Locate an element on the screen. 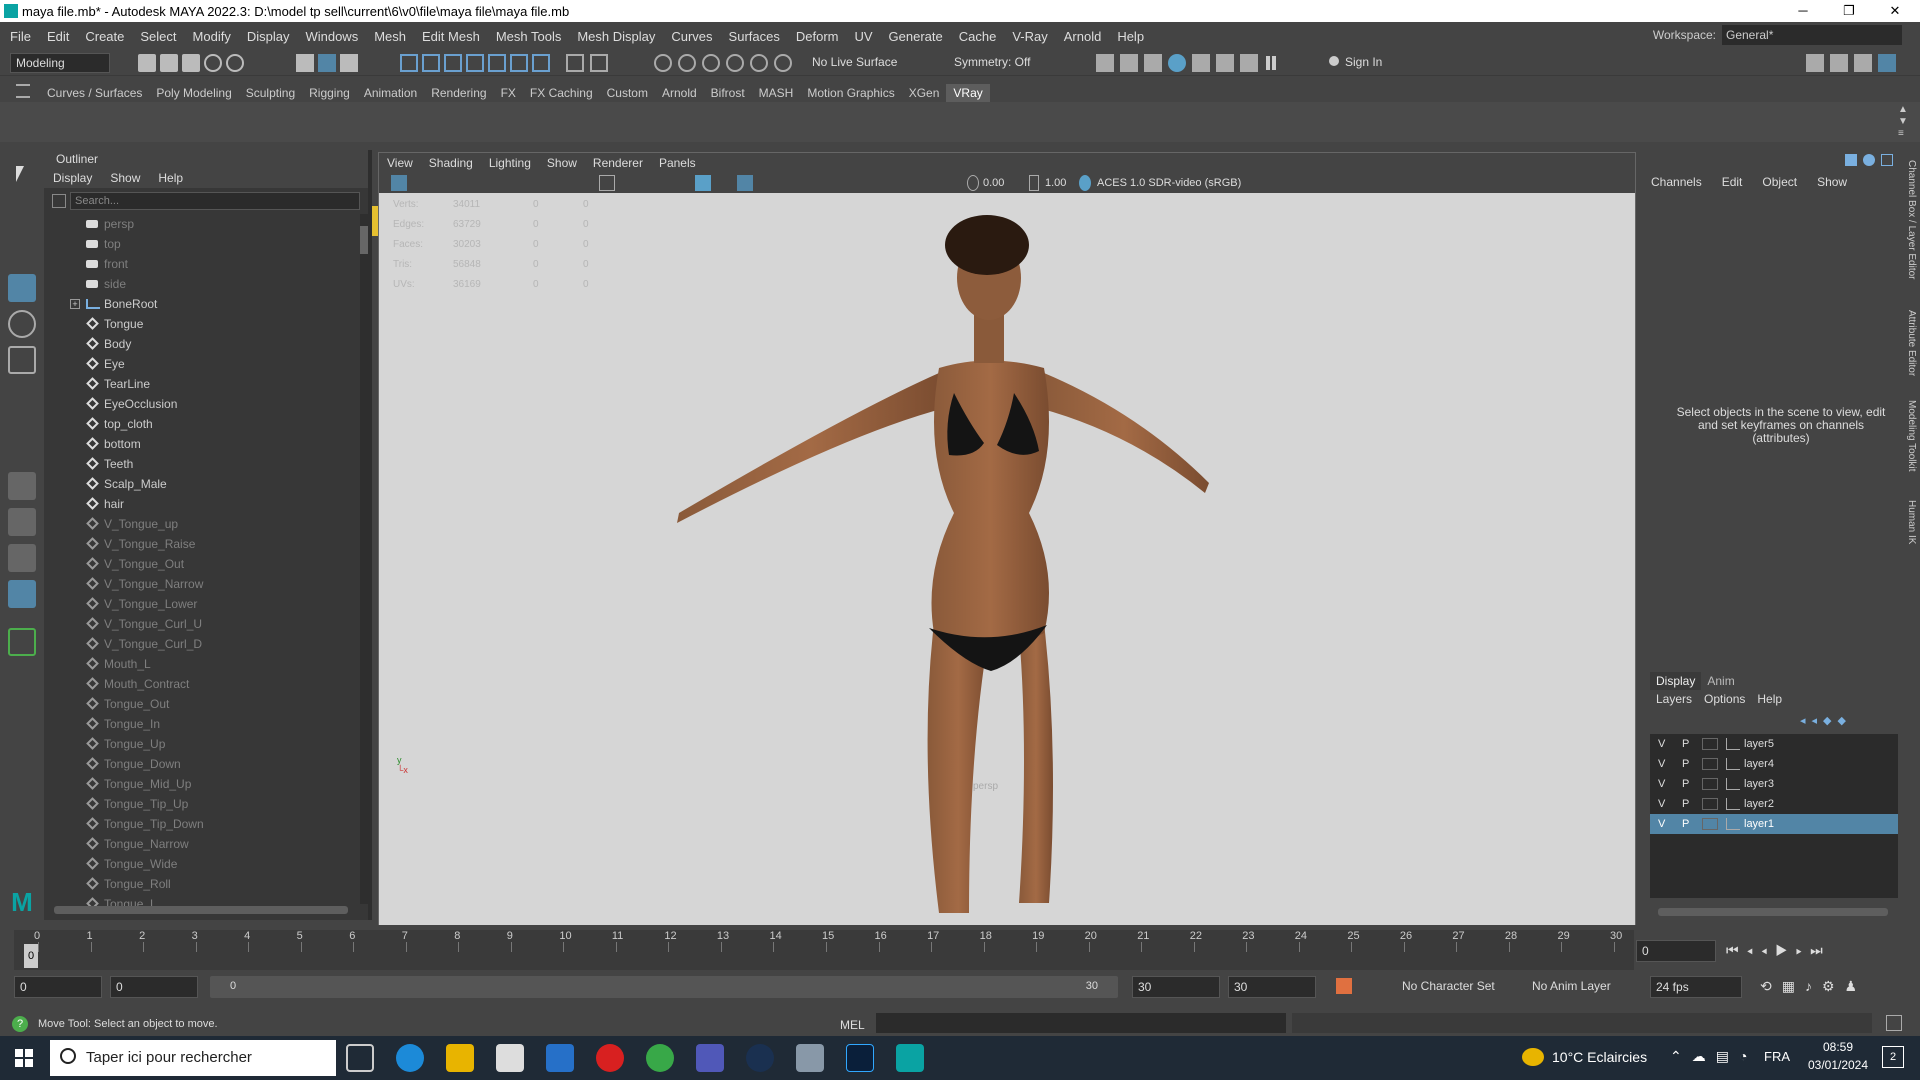  smooth-shade-icon is located at coordinates (703, 183).